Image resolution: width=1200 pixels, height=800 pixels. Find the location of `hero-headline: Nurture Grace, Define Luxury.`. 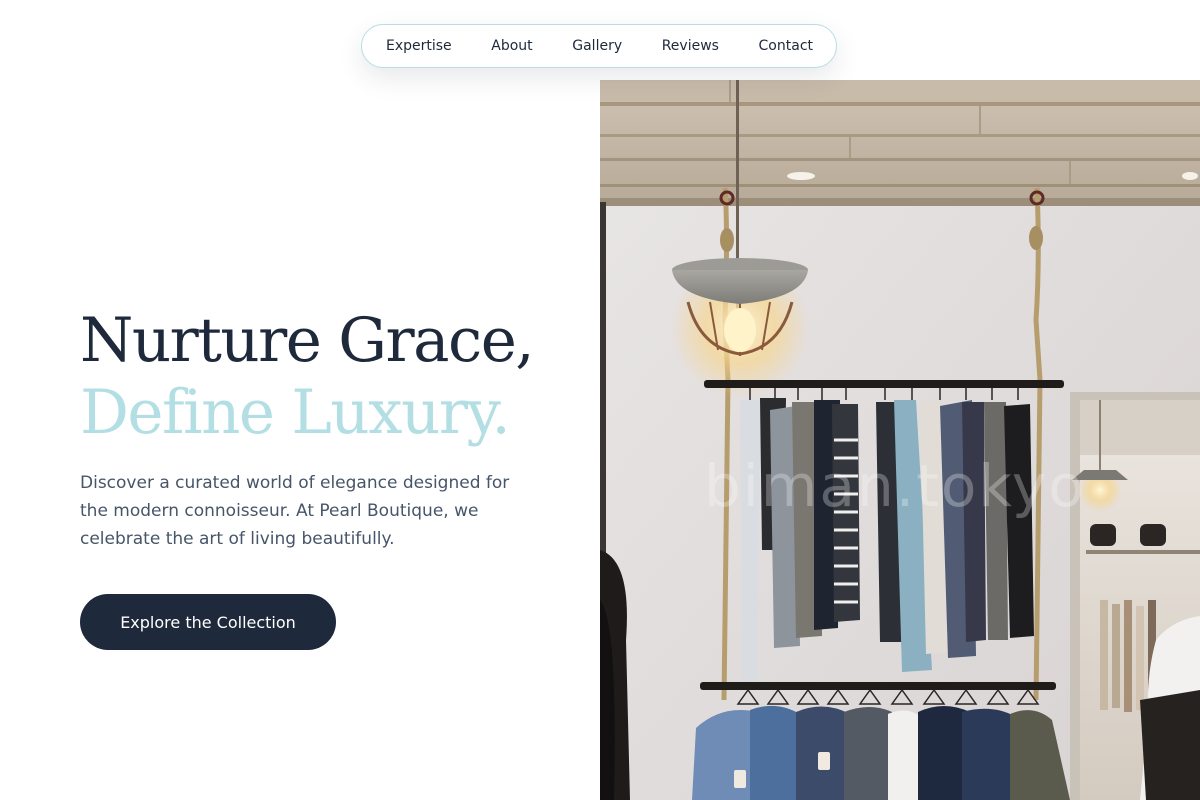

hero-headline: Nurture Grace, Define Luxury. is located at coordinates (330, 377).